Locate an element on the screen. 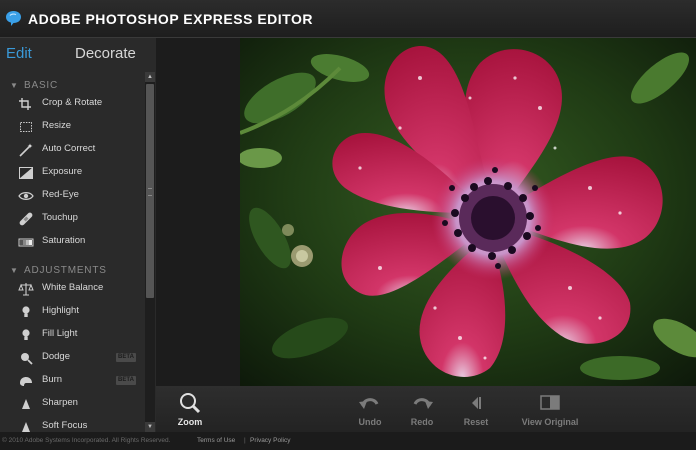  section-header-basic: ▼ BASIC is located at coordinates (34, 85).